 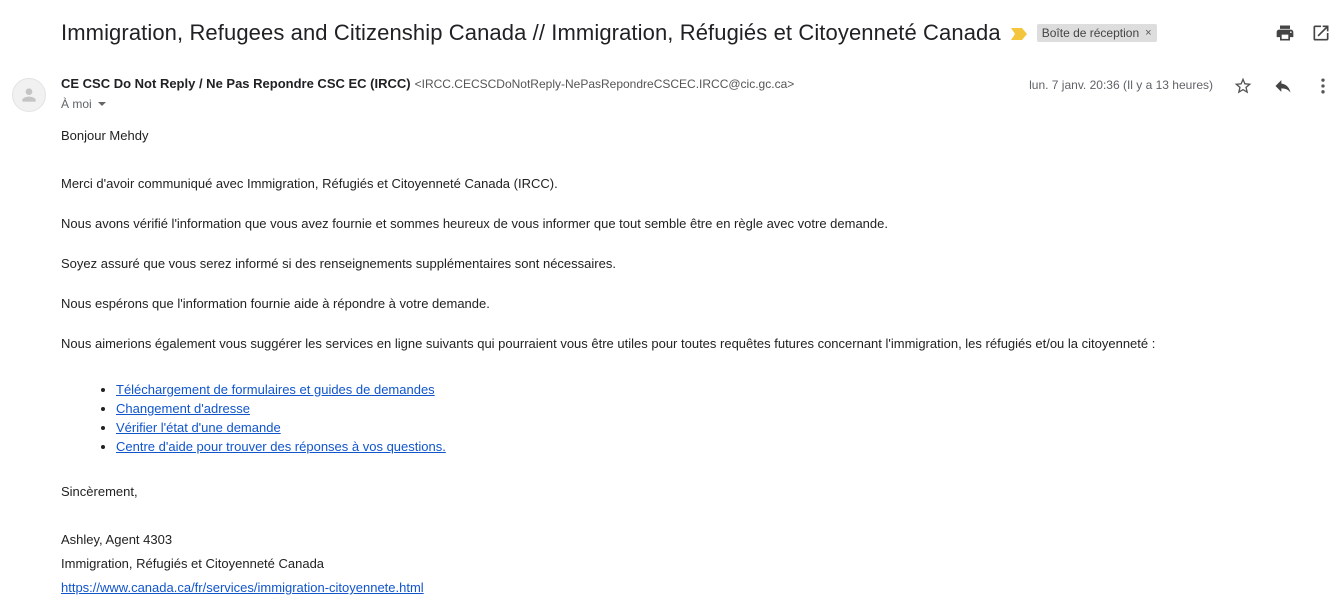 What do you see at coordinates (1285, 33) in the screenshot?
I see `print-icon` at bounding box center [1285, 33].